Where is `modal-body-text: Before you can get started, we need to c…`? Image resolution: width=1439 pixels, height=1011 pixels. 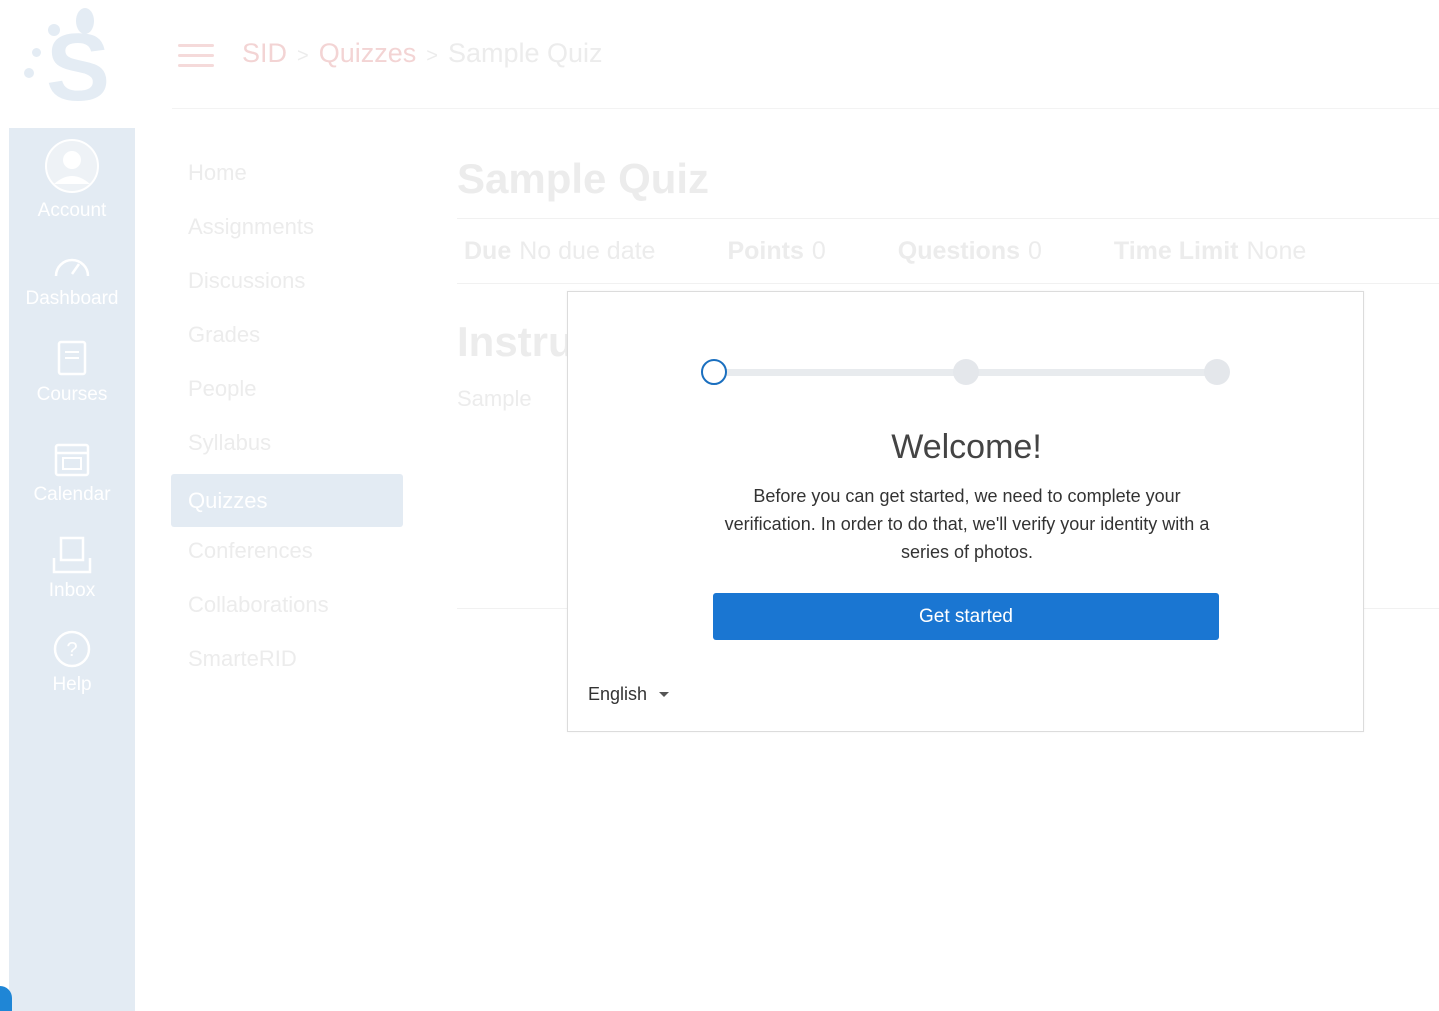 modal-body-text: Before you can get started, we need to c… is located at coordinates (967, 524).